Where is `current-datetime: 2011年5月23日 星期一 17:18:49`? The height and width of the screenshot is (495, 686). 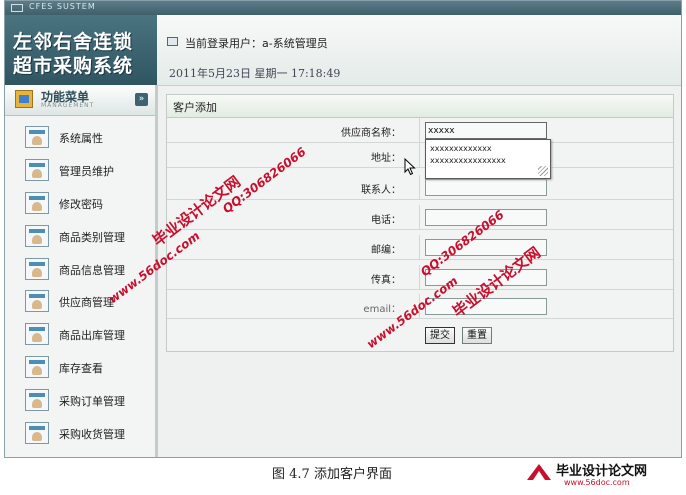 current-datetime: 2011年5月23日 星期一 17:18:49 is located at coordinates (255, 73).